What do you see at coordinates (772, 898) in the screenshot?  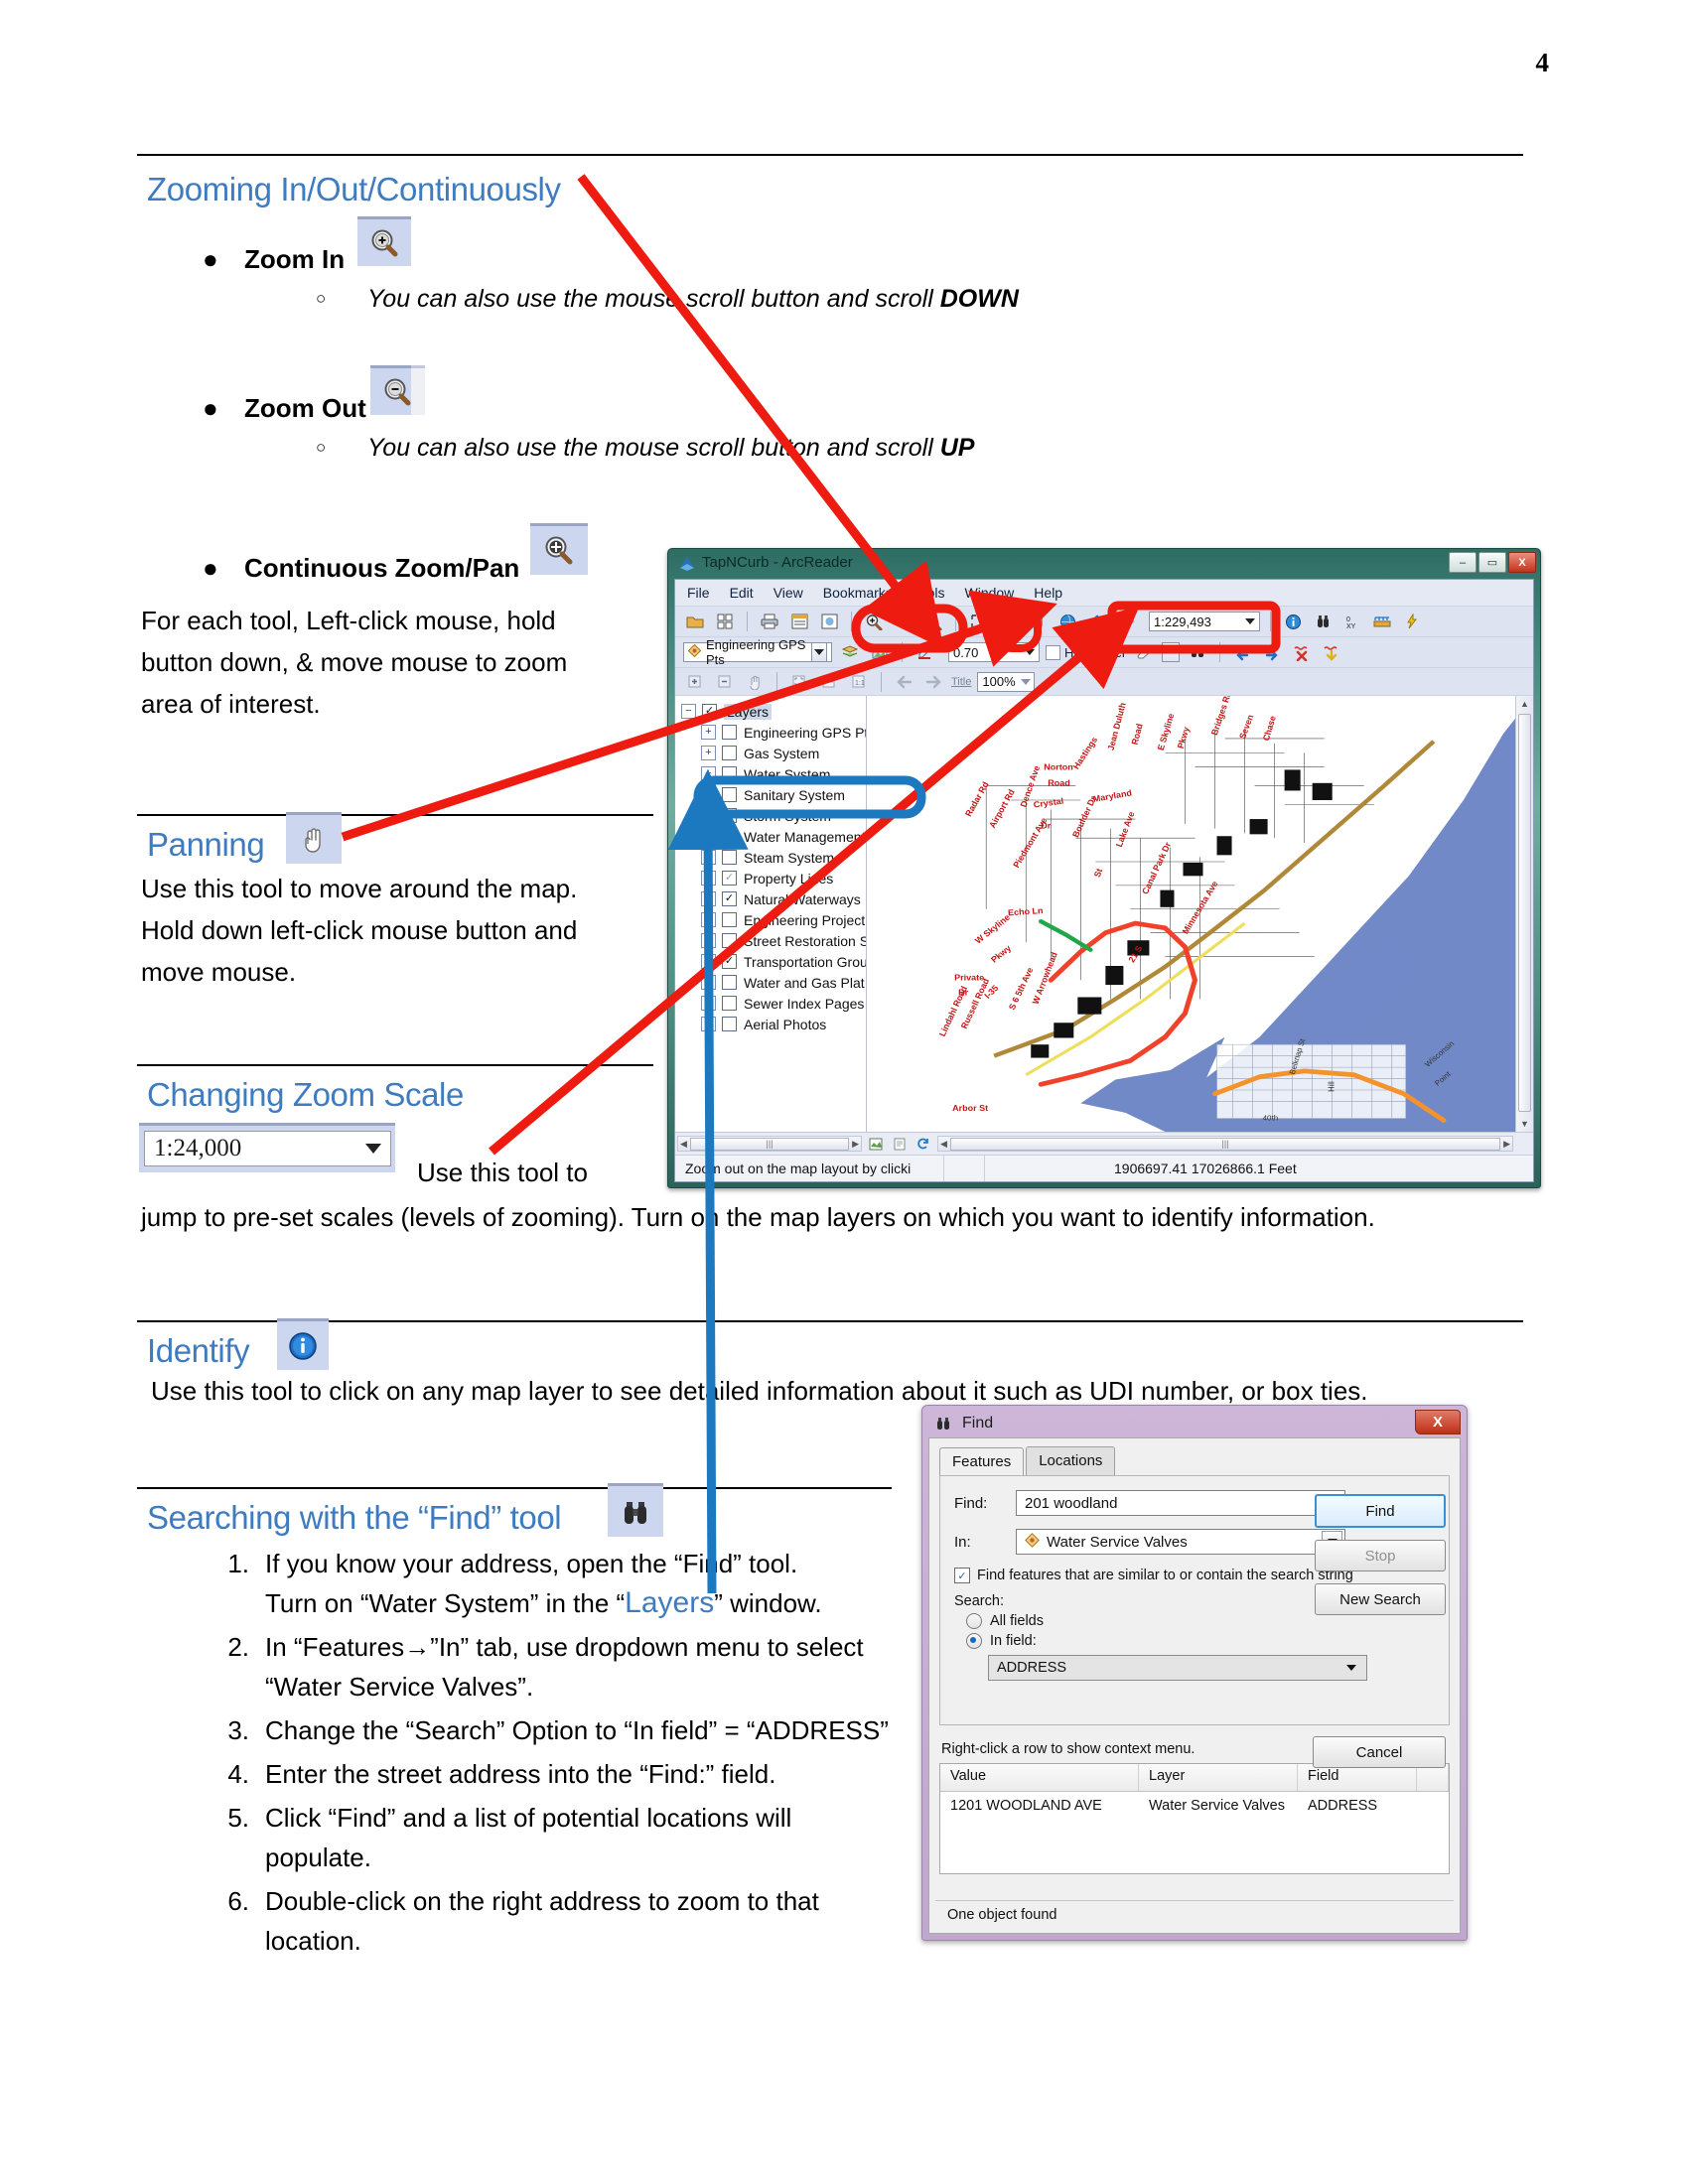 I see `toc-layer-natural-waterways: + ✓ Natural Waterways` at bounding box center [772, 898].